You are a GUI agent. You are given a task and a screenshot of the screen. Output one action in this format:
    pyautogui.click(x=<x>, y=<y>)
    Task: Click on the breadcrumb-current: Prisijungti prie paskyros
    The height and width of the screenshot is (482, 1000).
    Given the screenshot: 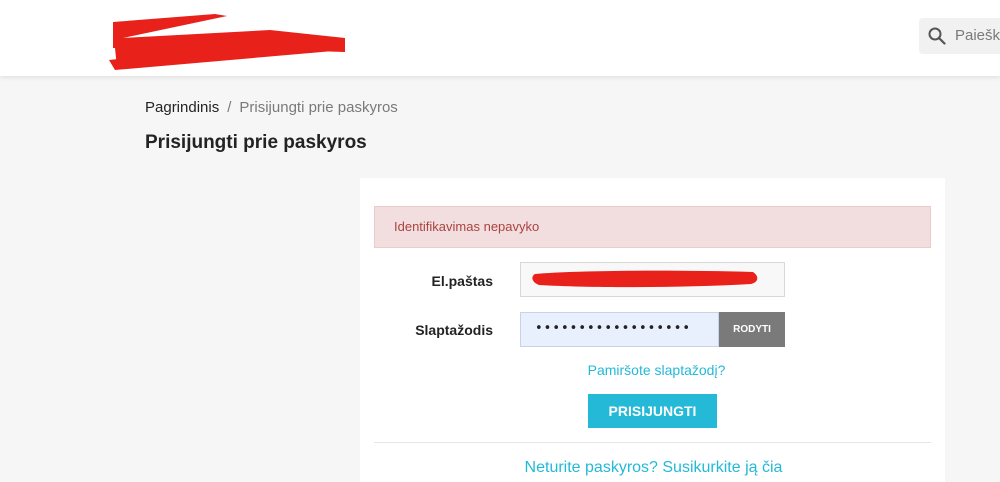 What is the action you would take?
    pyautogui.click(x=318, y=107)
    